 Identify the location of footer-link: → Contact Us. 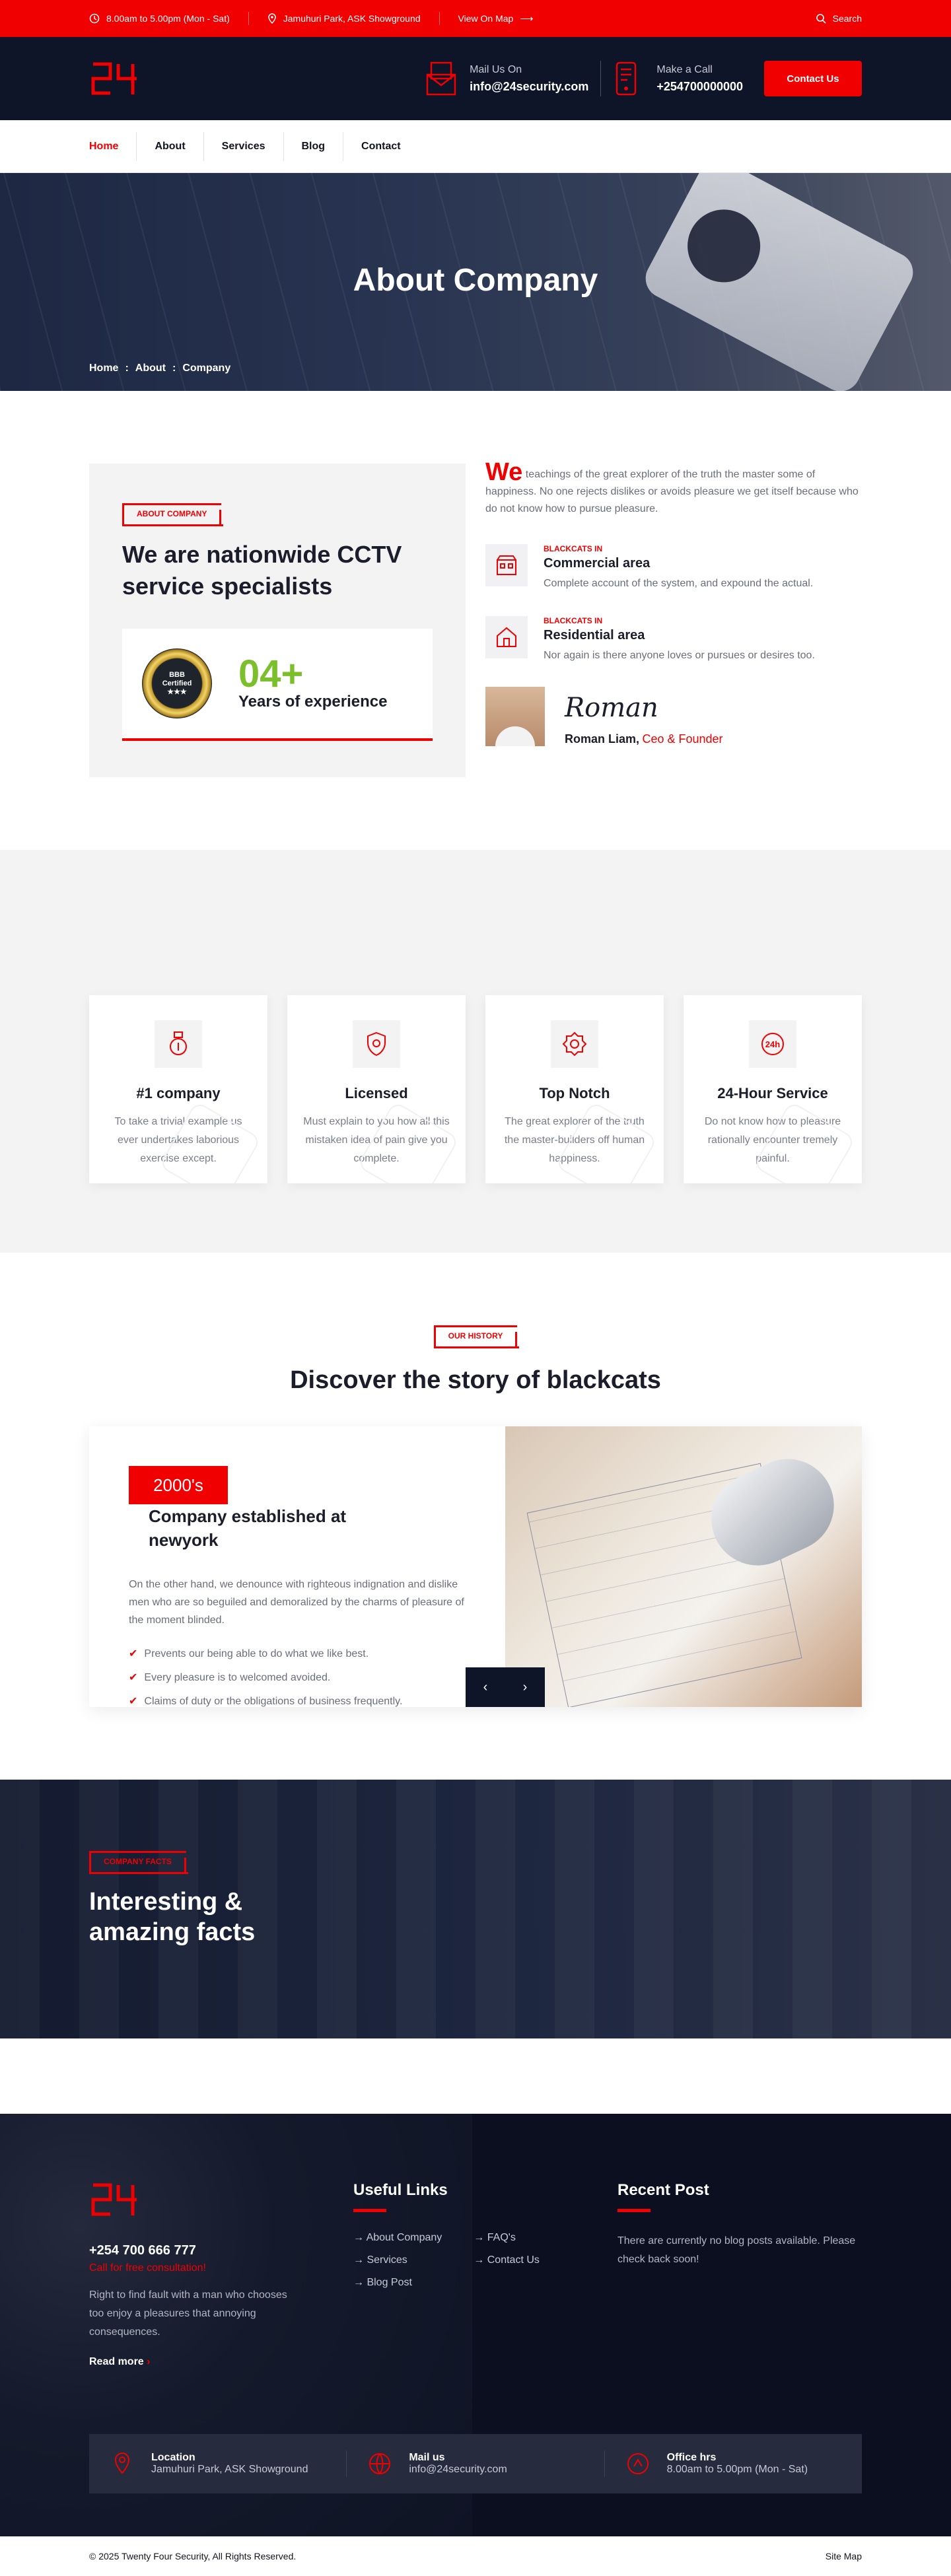
(507, 2260).